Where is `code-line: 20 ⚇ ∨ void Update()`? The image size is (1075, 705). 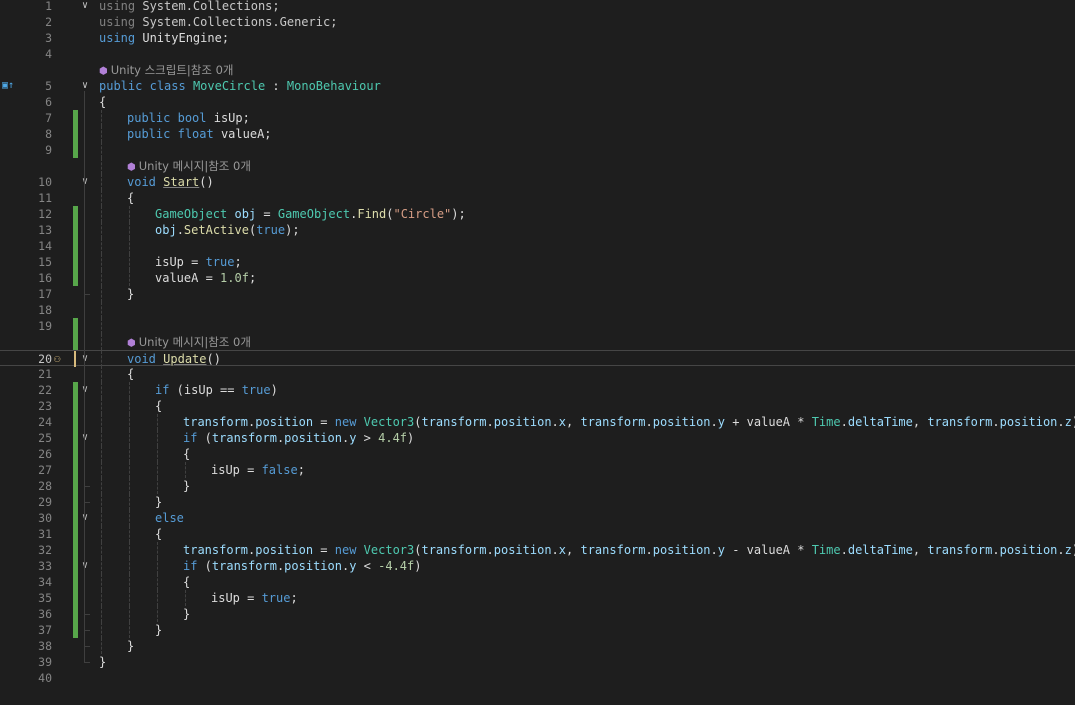
code-line: 20 ⚇ ∨ void Update() is located at coordinates (537, 358).